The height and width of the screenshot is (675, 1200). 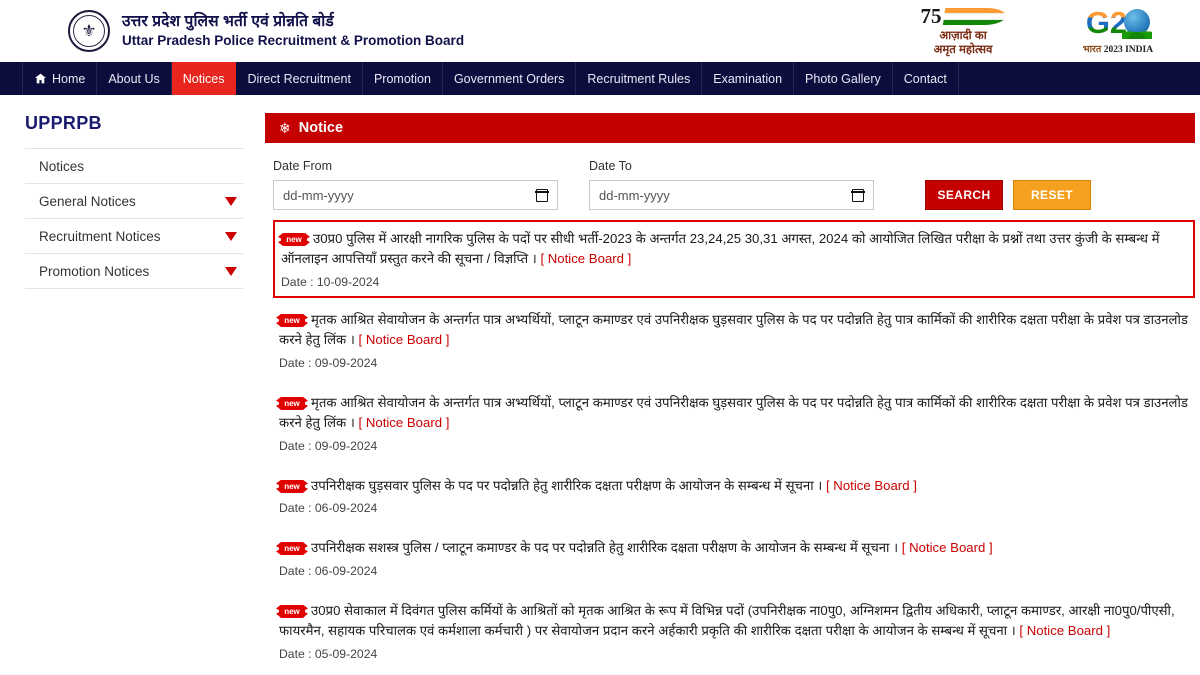 I want to click on sidebar-item-promotion-notices: Promotion Notices, so click(x=134, y=271).